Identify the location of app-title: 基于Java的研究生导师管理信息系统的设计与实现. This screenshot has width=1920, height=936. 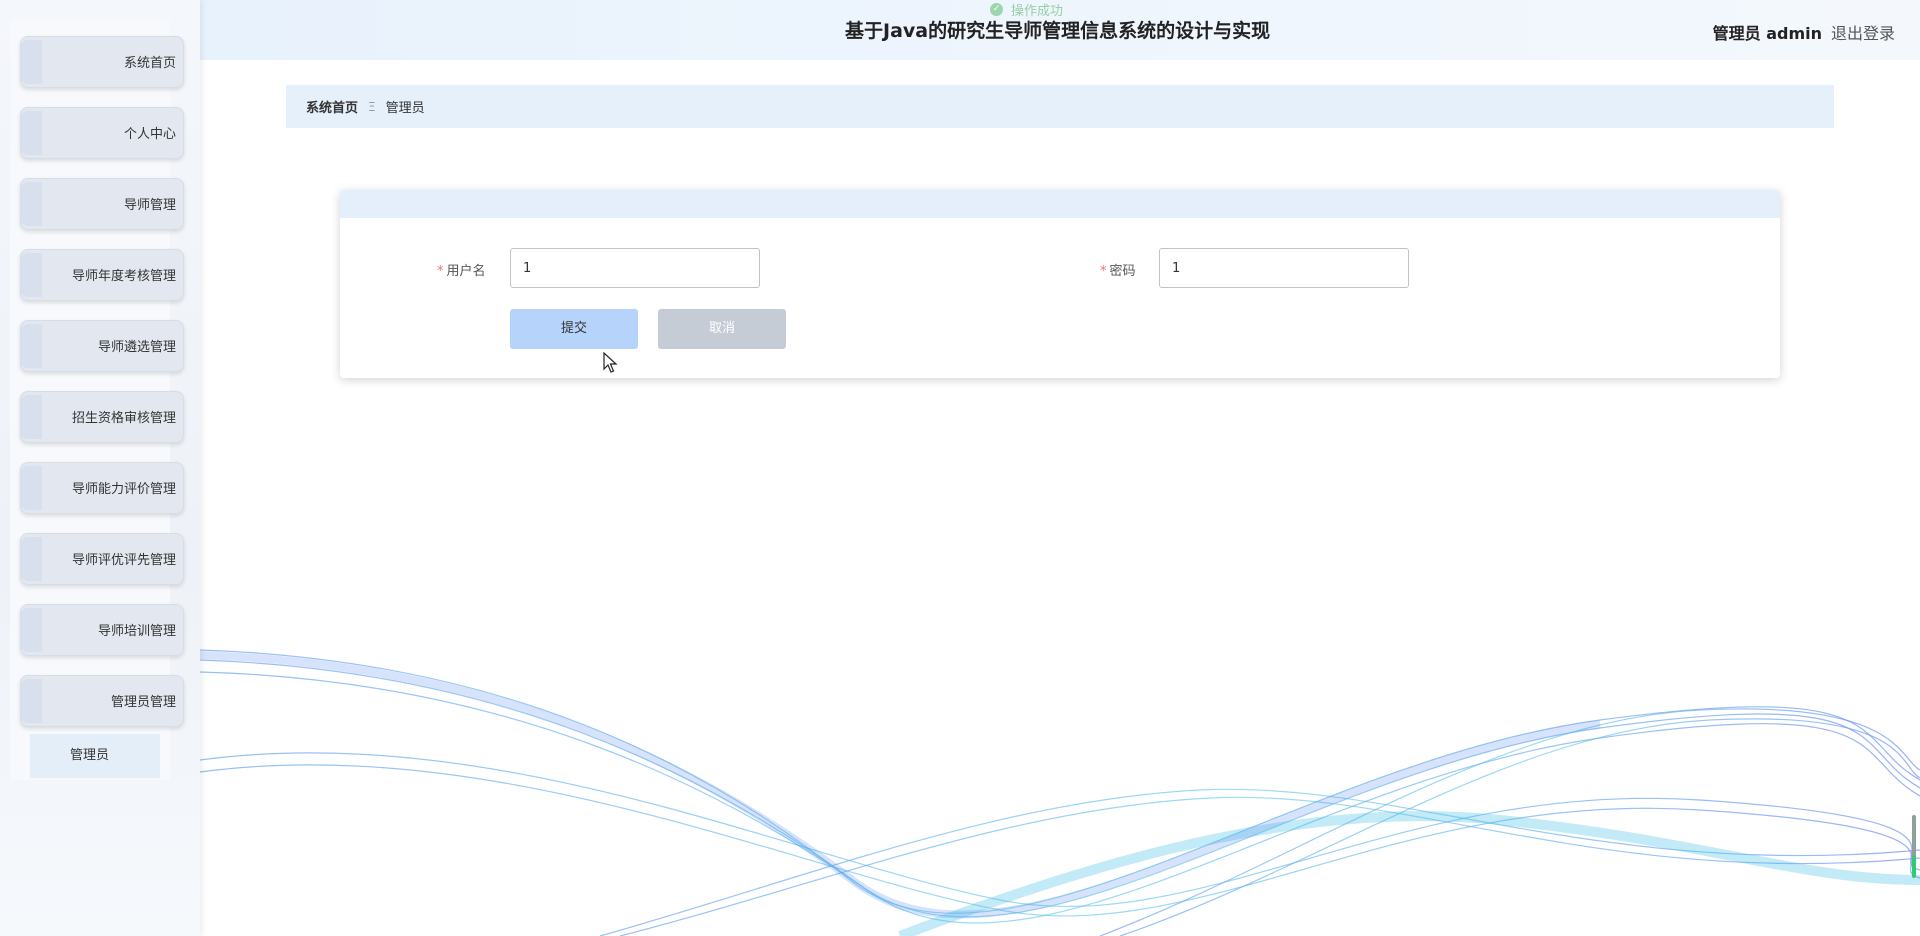
(1058, 31).